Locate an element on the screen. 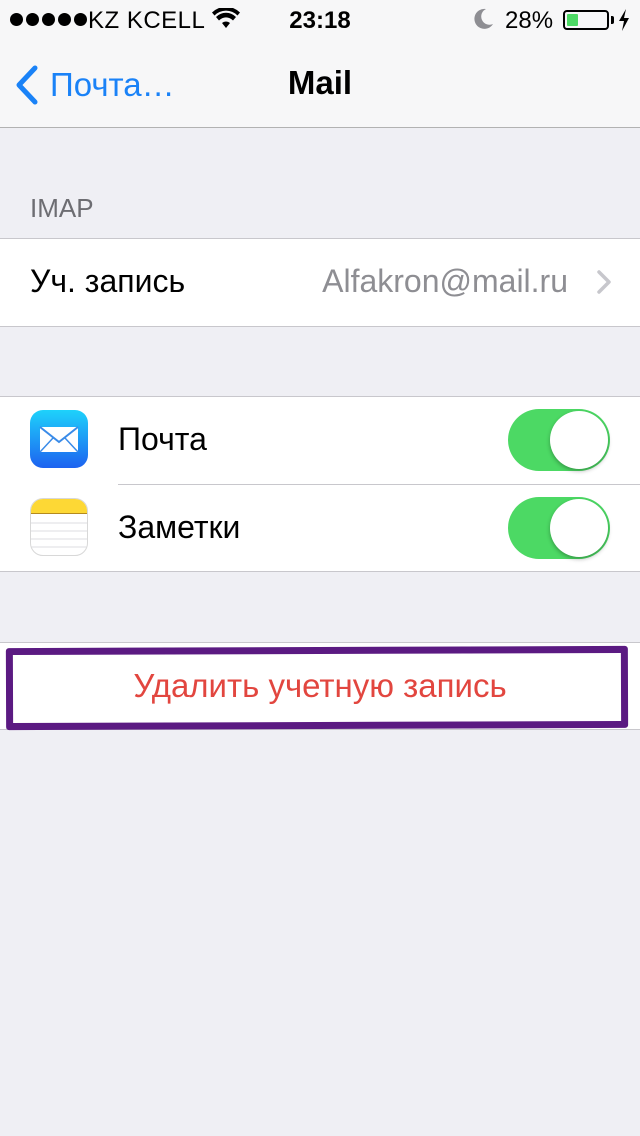  battery-tip is located at coordinates (612, 20).